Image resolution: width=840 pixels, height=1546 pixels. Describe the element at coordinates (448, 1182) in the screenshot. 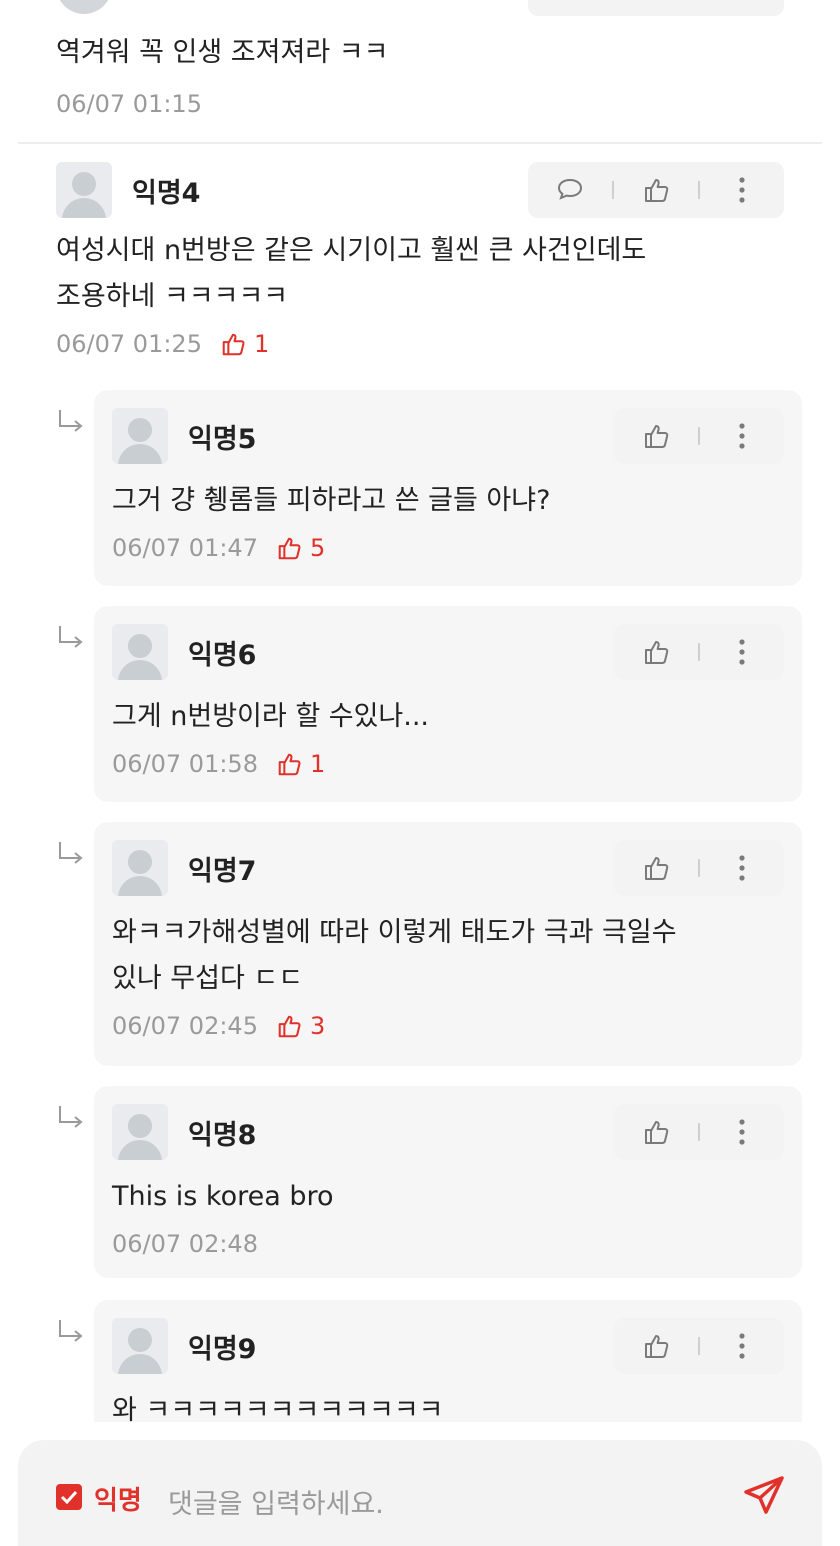

I see `reply-comment: 익명8 This is korea bro 06/07 02:48` at that location.